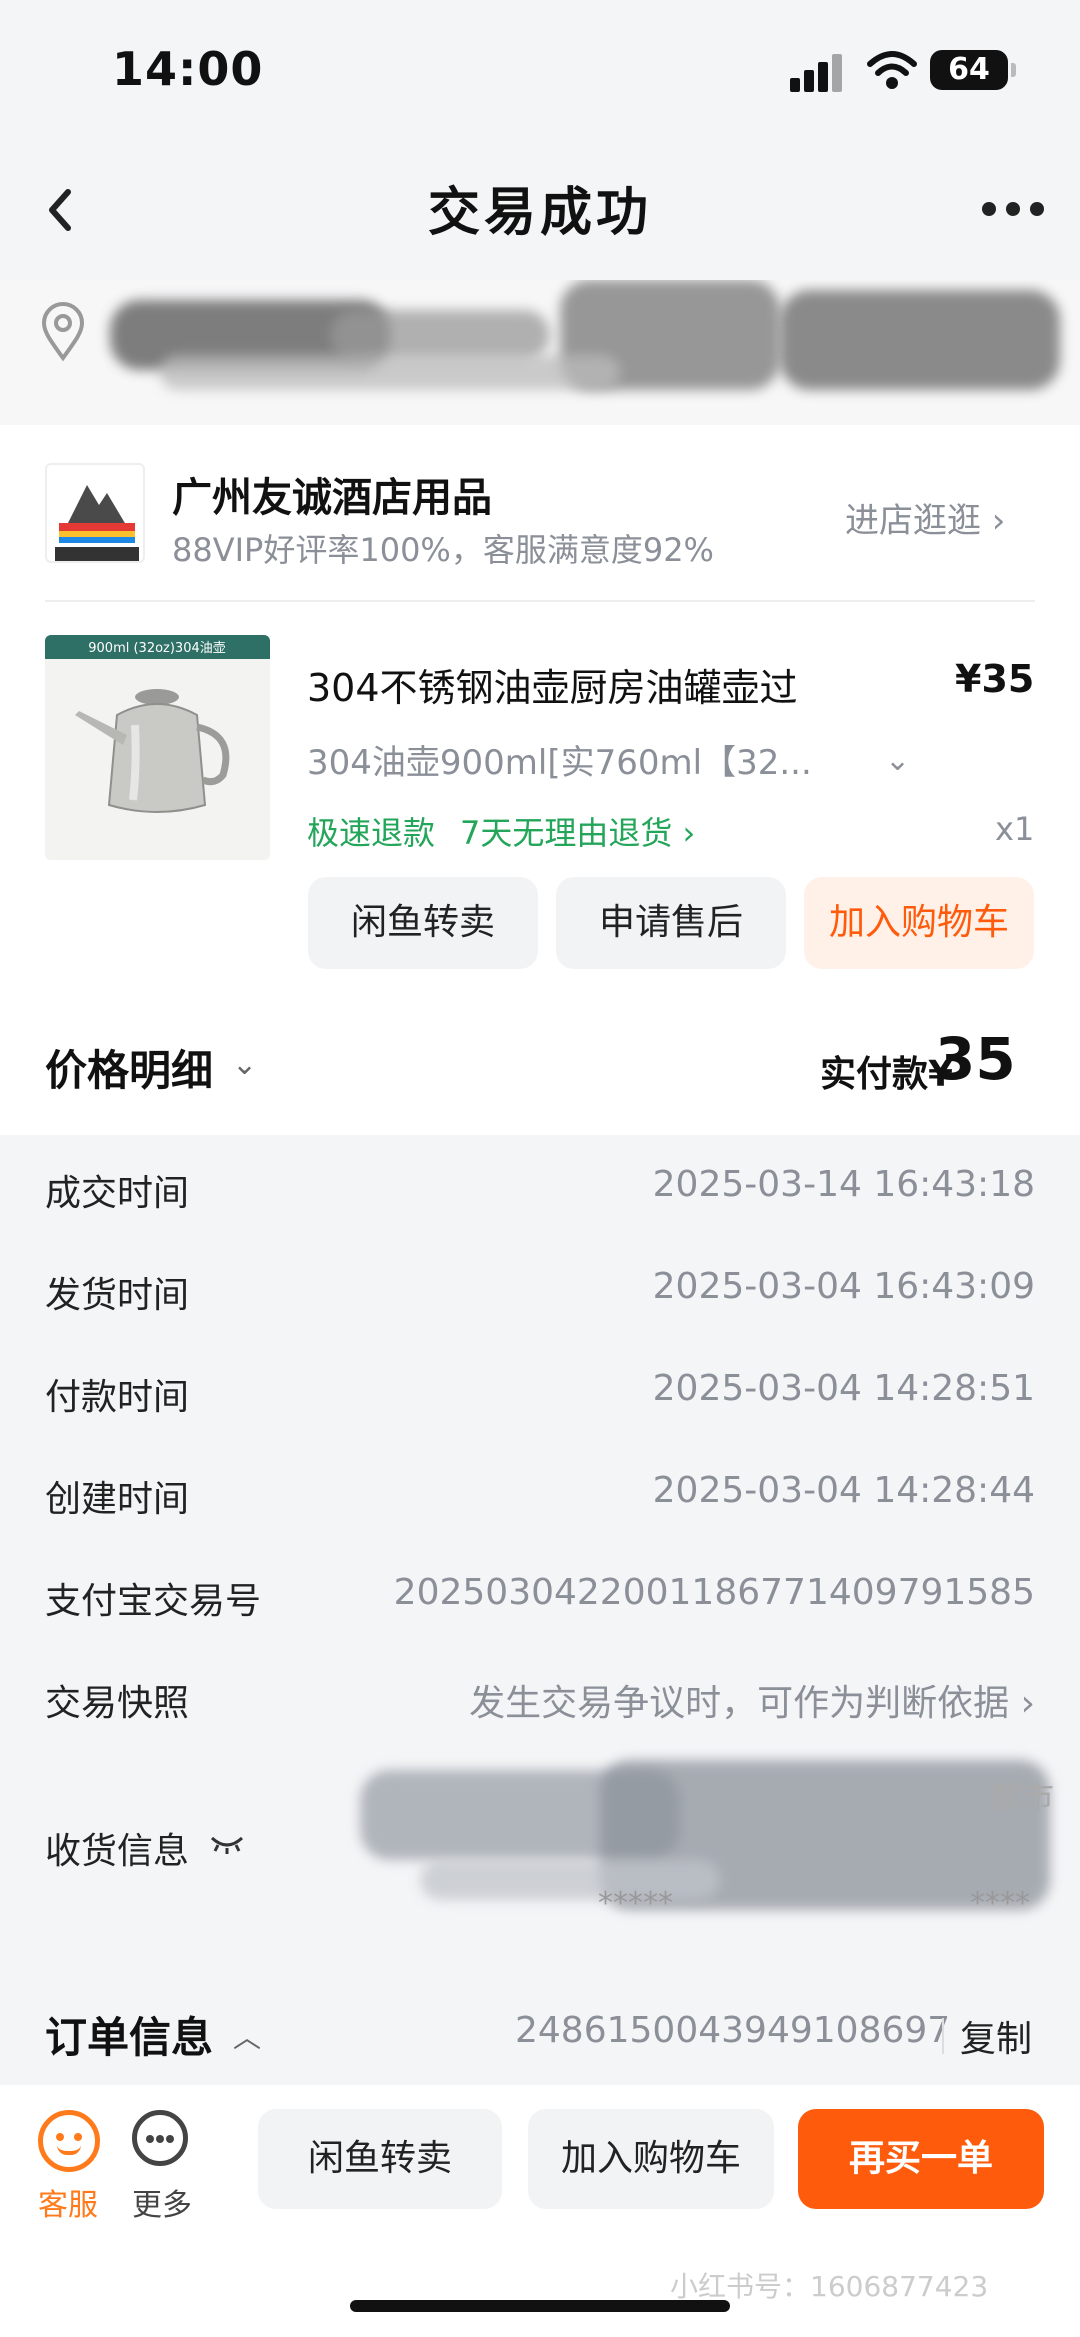 This screenshot has width=1080, height=2337. Describe the element at coordinates (540, 2211) in the screenshot. I see `bottom-action-bar: 客服 更多 闲鱼转卖 加入购物车 再买一单 小红书号：1606877423` at that location.